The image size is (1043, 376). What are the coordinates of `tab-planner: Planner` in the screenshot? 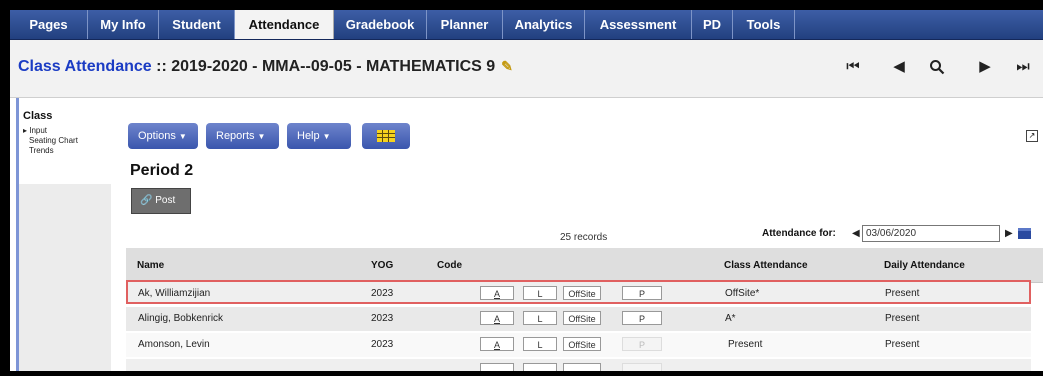 It's located at (465, 24).